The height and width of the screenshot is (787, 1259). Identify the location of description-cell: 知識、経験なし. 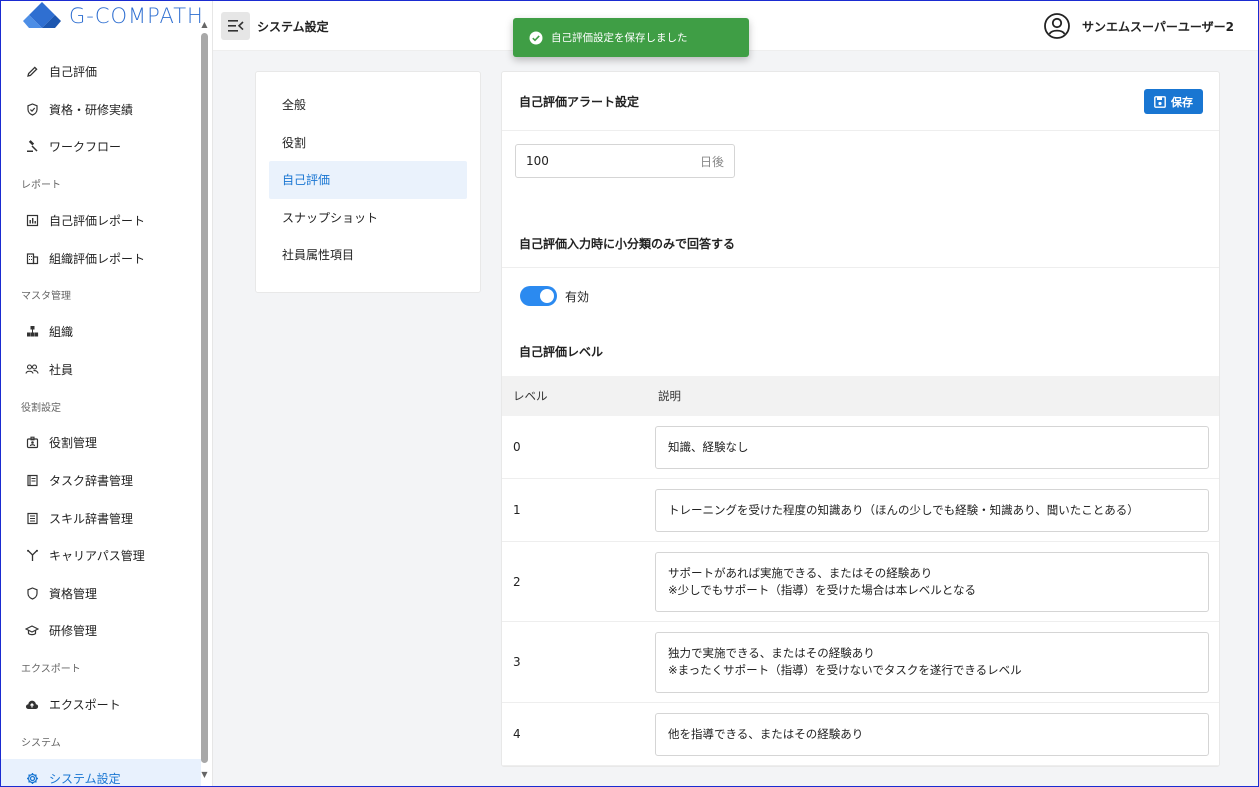
(931, 447).